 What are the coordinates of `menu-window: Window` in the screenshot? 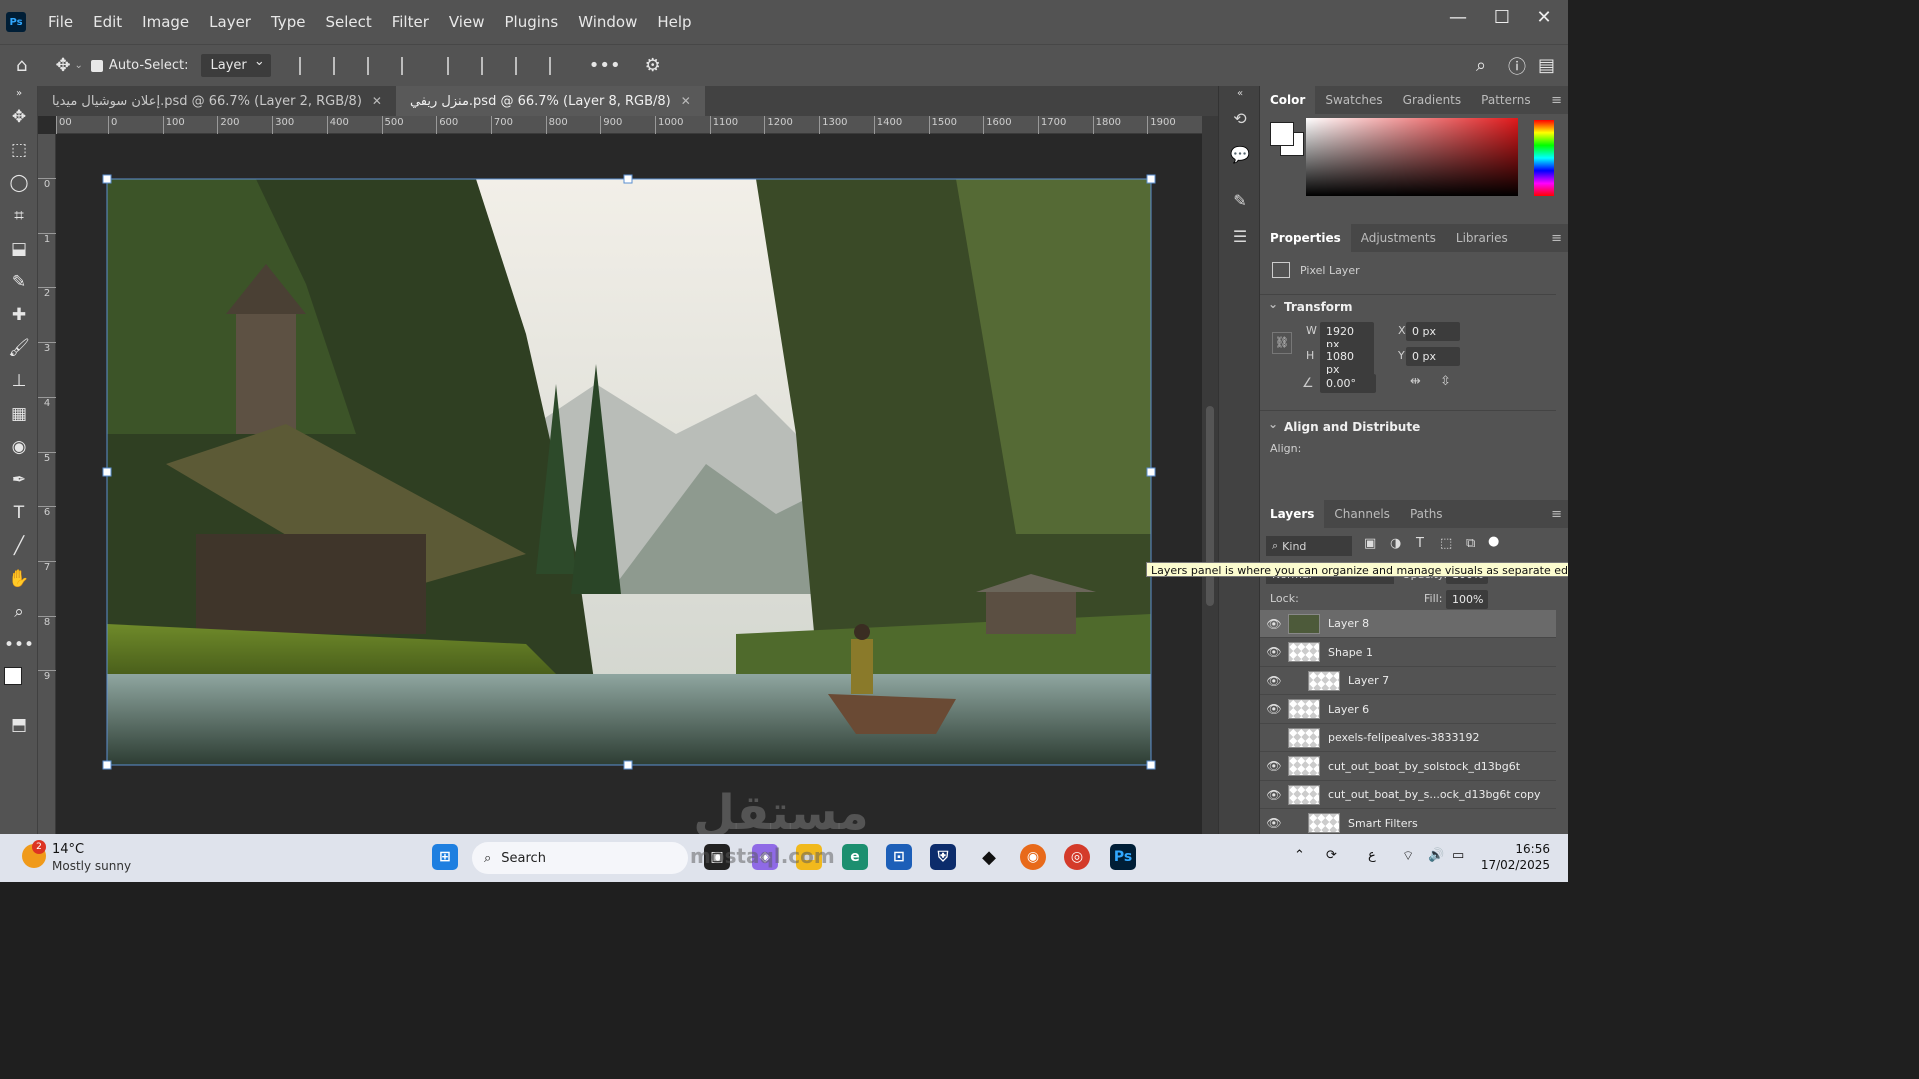 It's located at (607, 22).